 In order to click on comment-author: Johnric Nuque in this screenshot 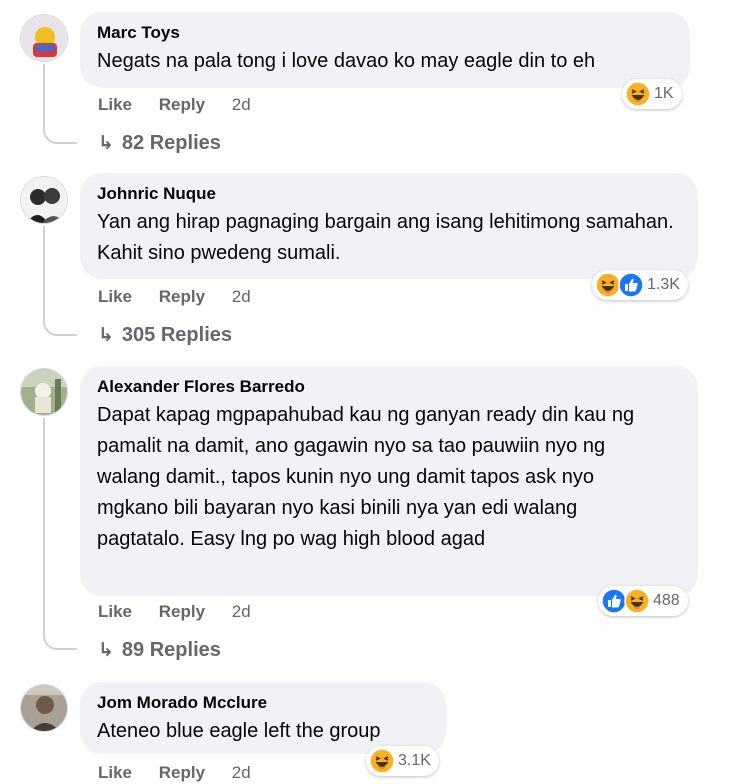, I will do `click(388, 194)`.